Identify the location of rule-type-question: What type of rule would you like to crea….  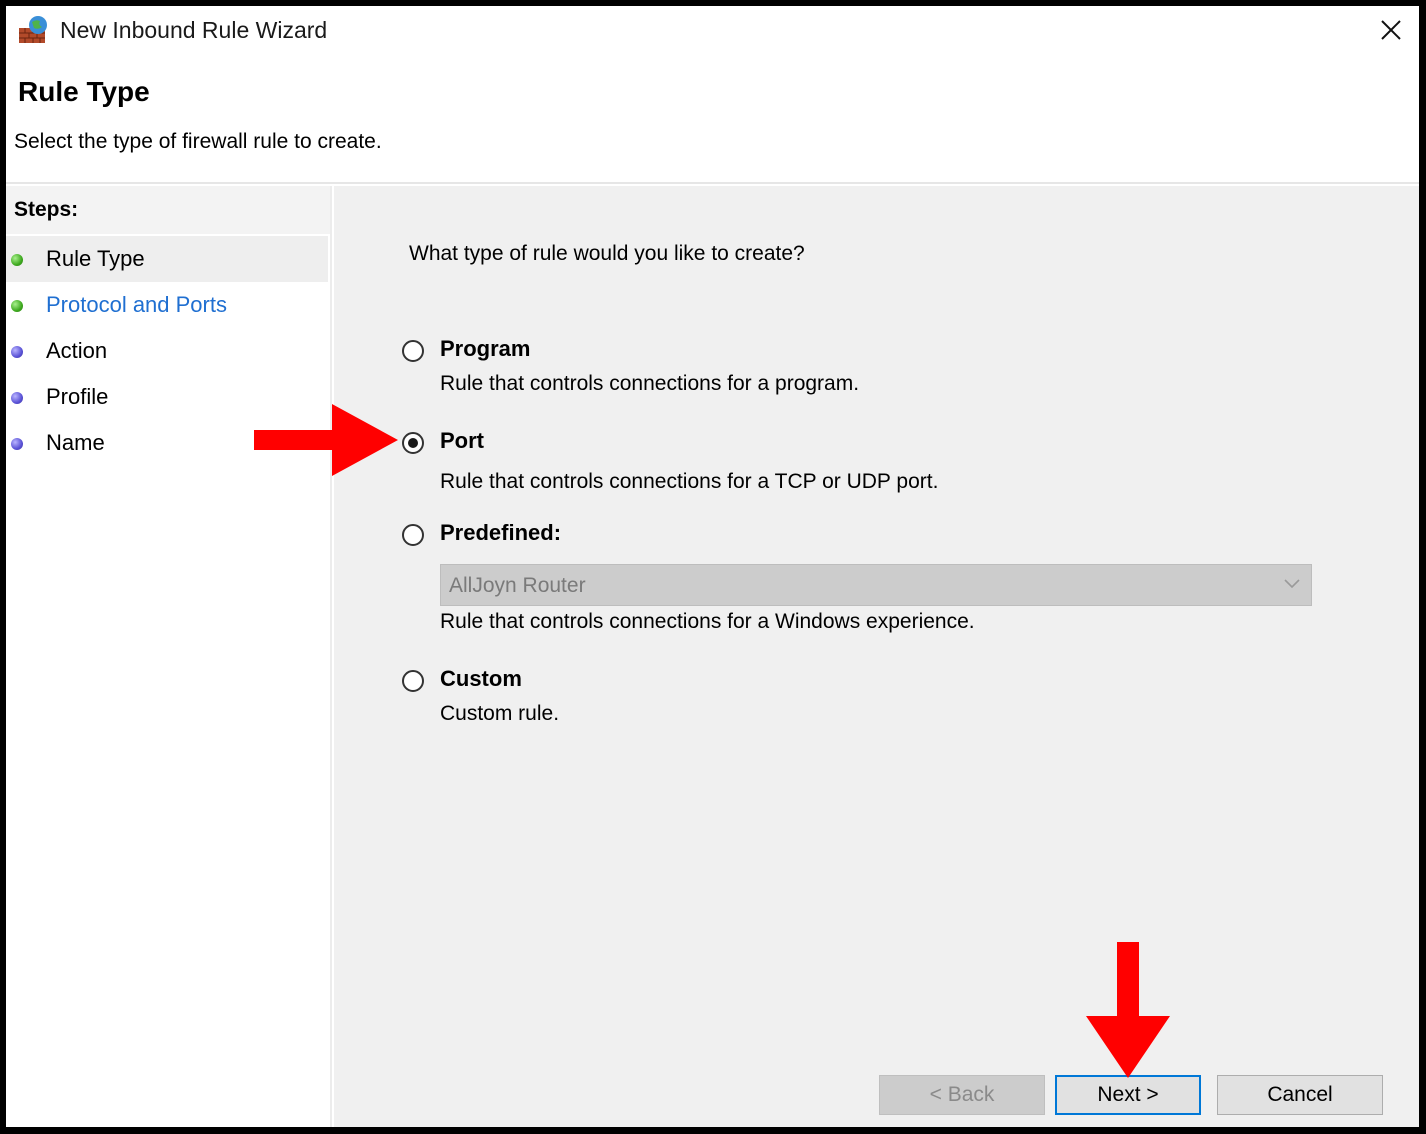
(607, 253).